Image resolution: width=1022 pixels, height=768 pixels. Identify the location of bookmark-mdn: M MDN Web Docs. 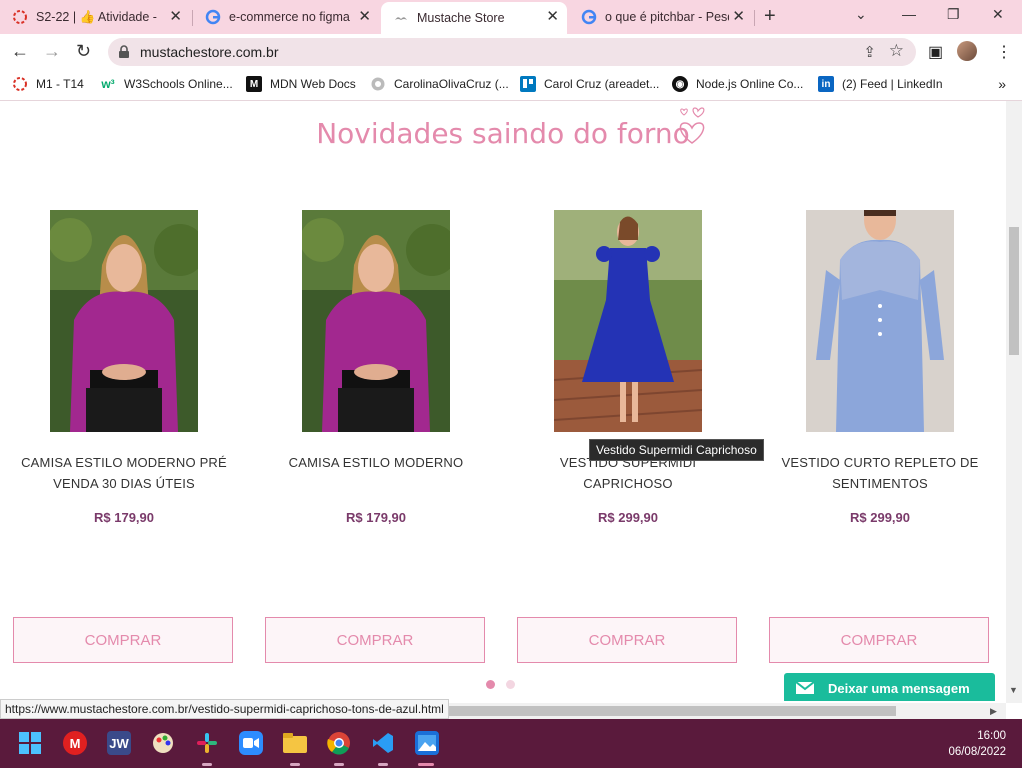
(301, 84).